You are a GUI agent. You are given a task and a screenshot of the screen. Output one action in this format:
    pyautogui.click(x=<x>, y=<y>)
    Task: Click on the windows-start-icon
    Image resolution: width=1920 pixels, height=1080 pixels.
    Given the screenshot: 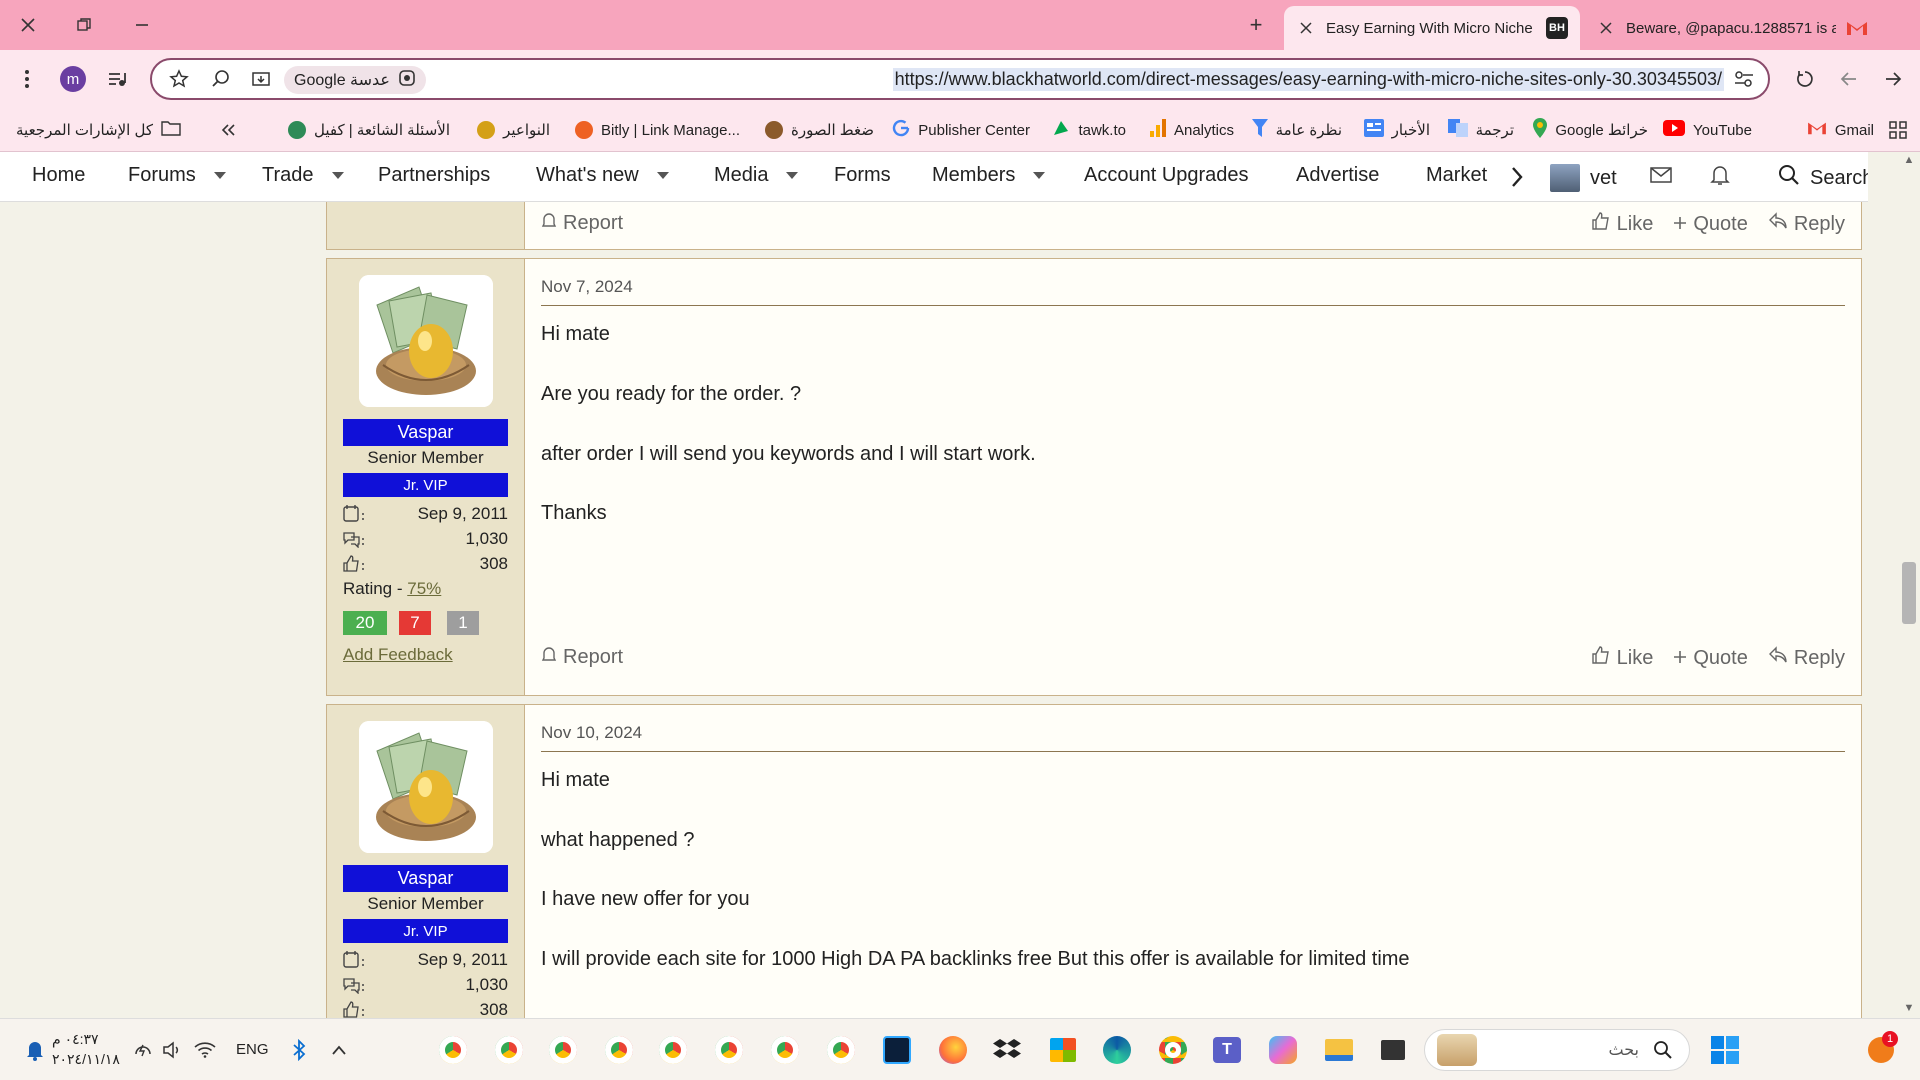 What is the action you would take?
    pyautogui.click(x=1725, y=1050)
    